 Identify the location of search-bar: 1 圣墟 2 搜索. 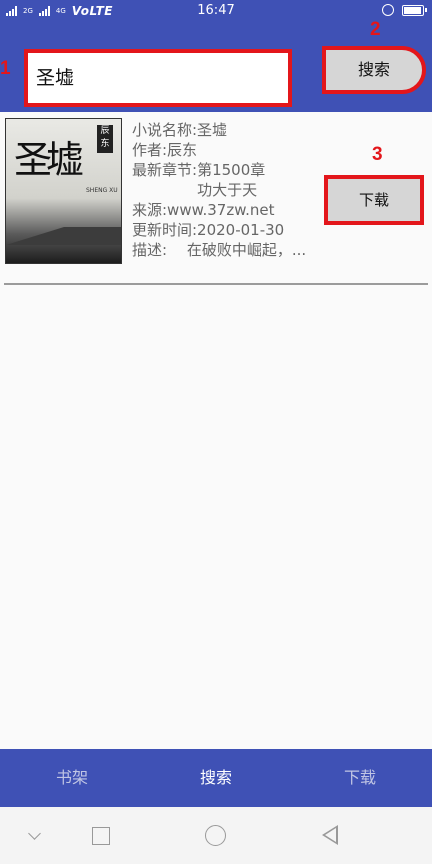
(216, 65).